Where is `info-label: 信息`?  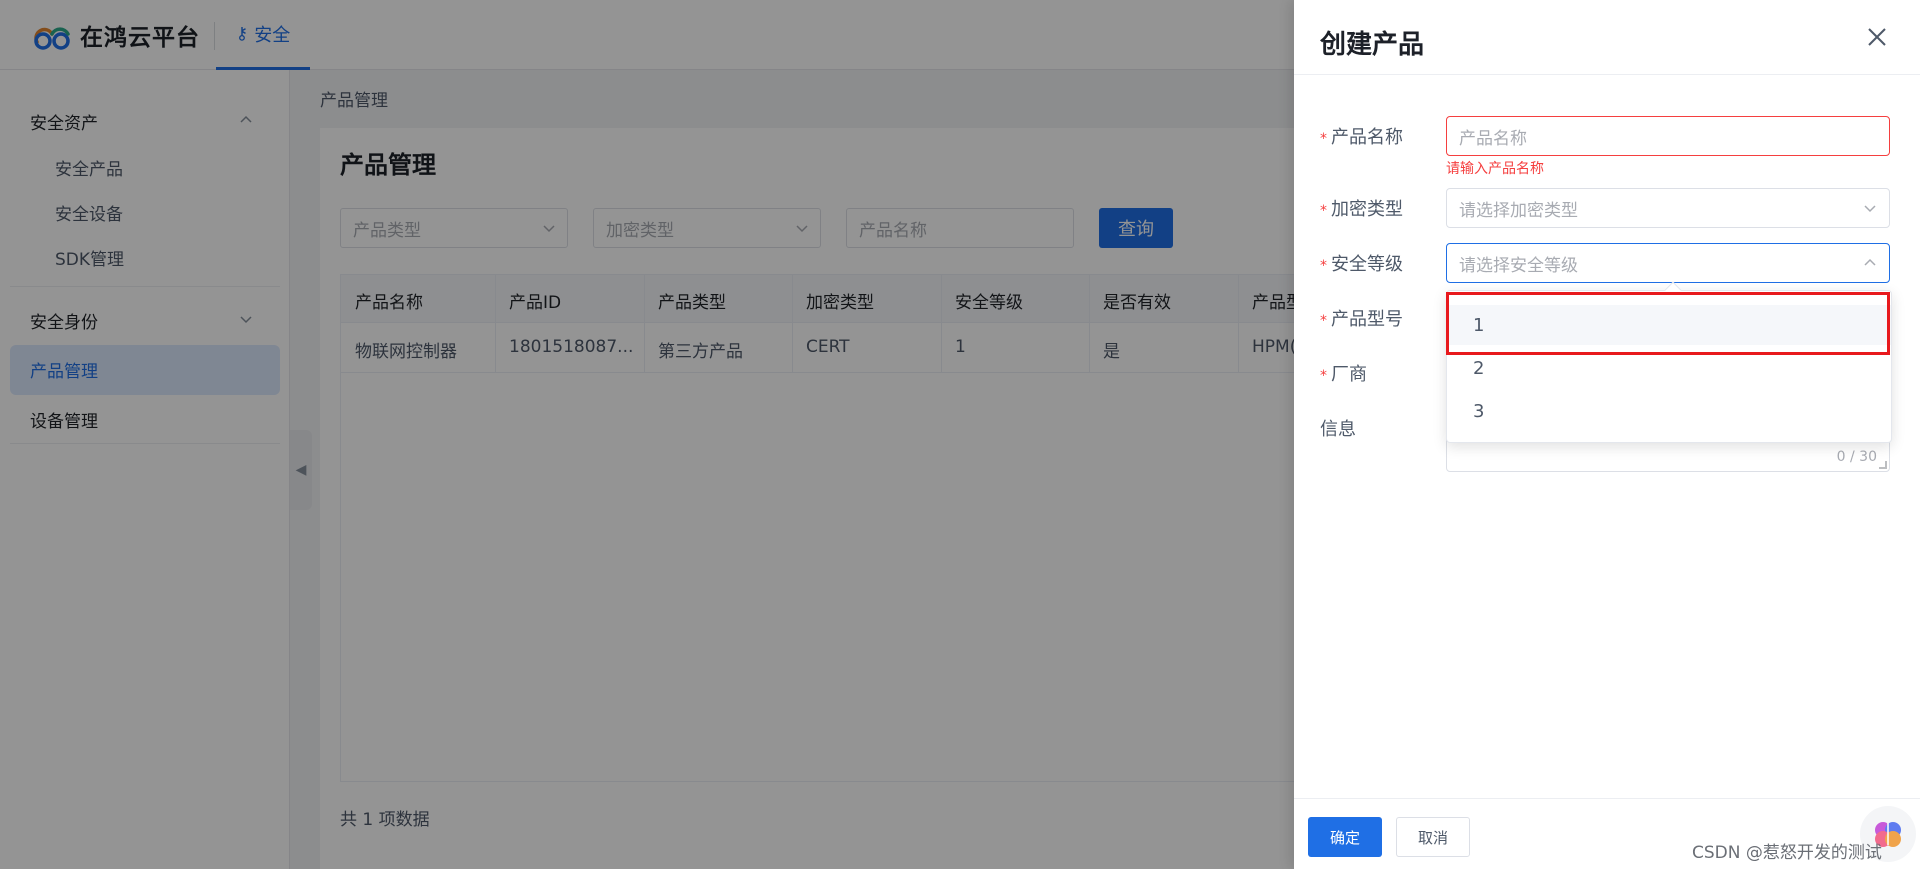
info-label: 信息 is located at coordinates (1338, 429).